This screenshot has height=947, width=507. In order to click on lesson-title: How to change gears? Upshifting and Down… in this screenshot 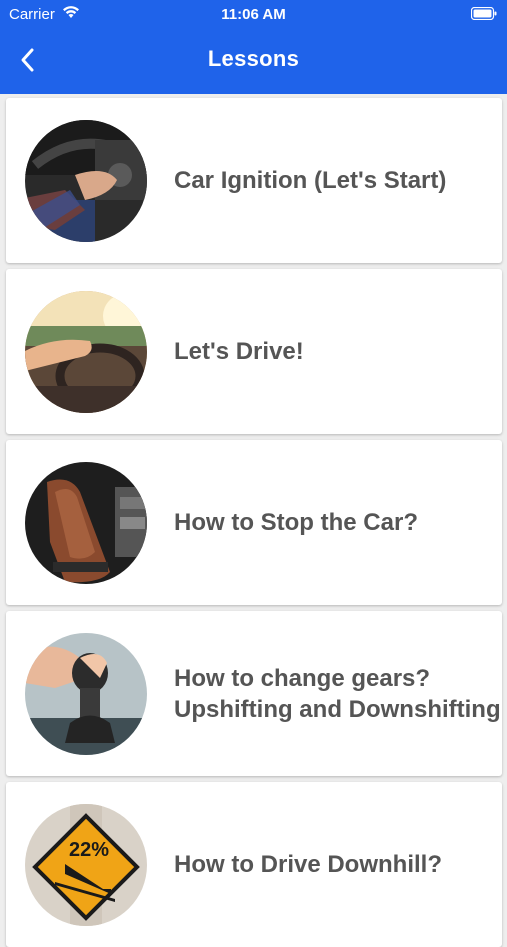, I will do `click(338, 693)`.